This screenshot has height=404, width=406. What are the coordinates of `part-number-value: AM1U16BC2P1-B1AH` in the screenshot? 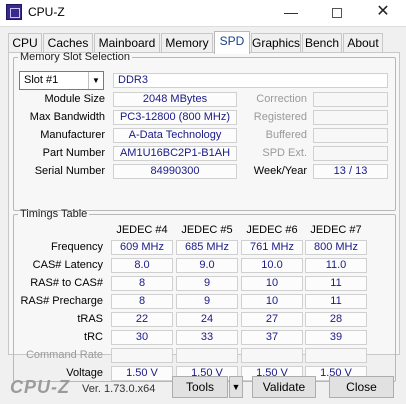 It's located at (175, 153).